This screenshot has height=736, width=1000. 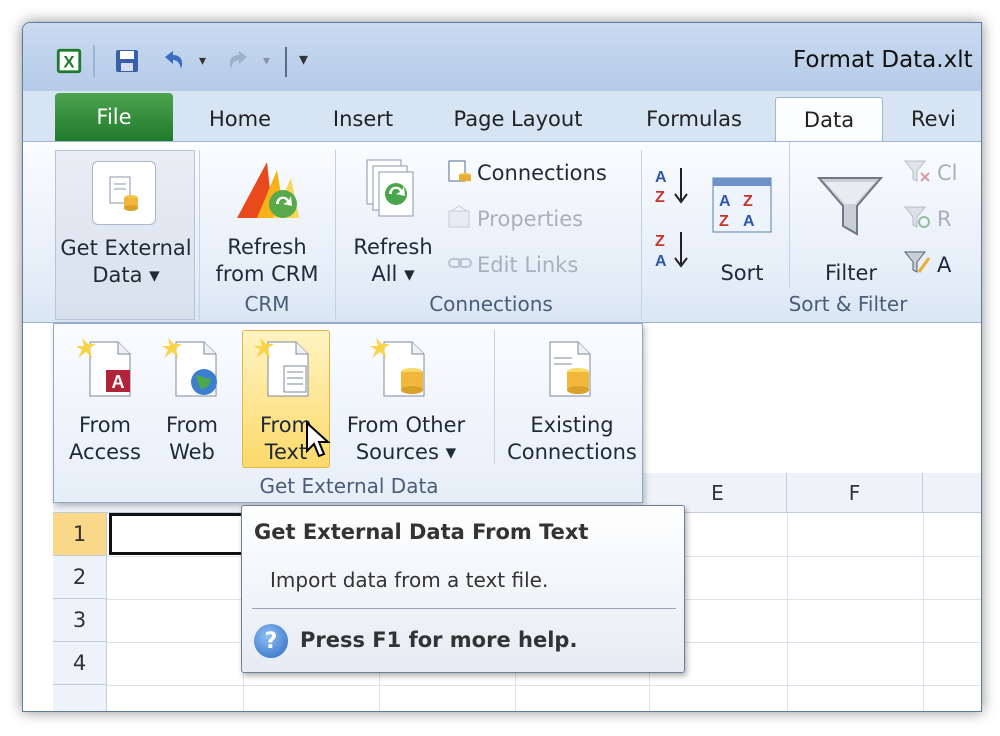 I want to click on other-sources-database-icon, so click(x=399, y=369).